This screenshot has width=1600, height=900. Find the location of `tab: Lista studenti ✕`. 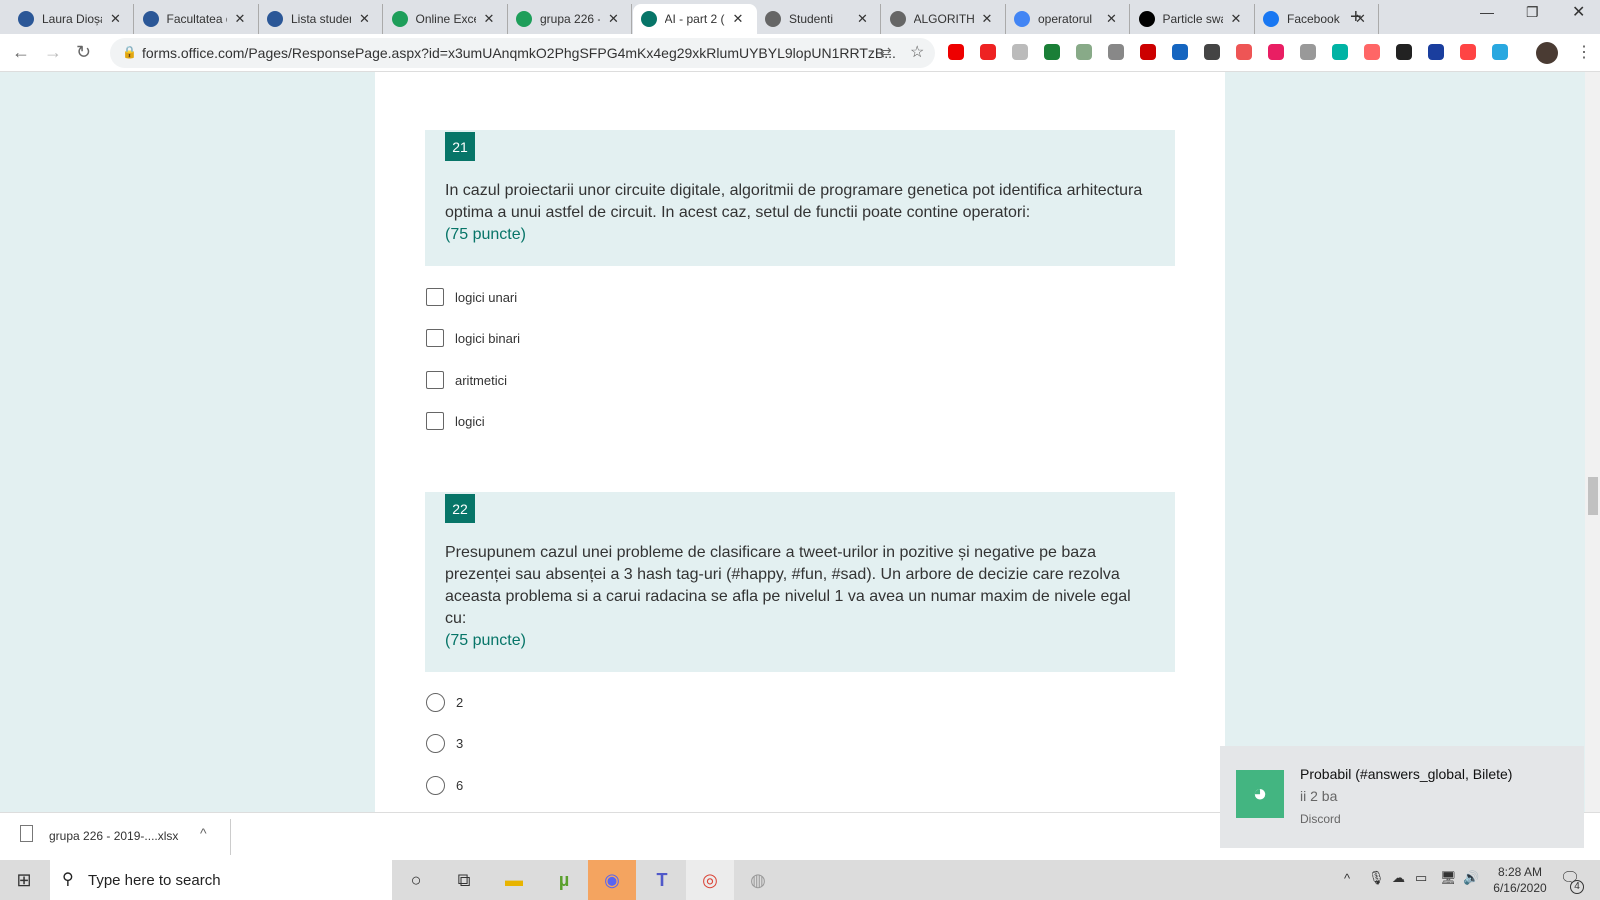

tab: Lista studenti ✕ is located at coordinates (321, 19).